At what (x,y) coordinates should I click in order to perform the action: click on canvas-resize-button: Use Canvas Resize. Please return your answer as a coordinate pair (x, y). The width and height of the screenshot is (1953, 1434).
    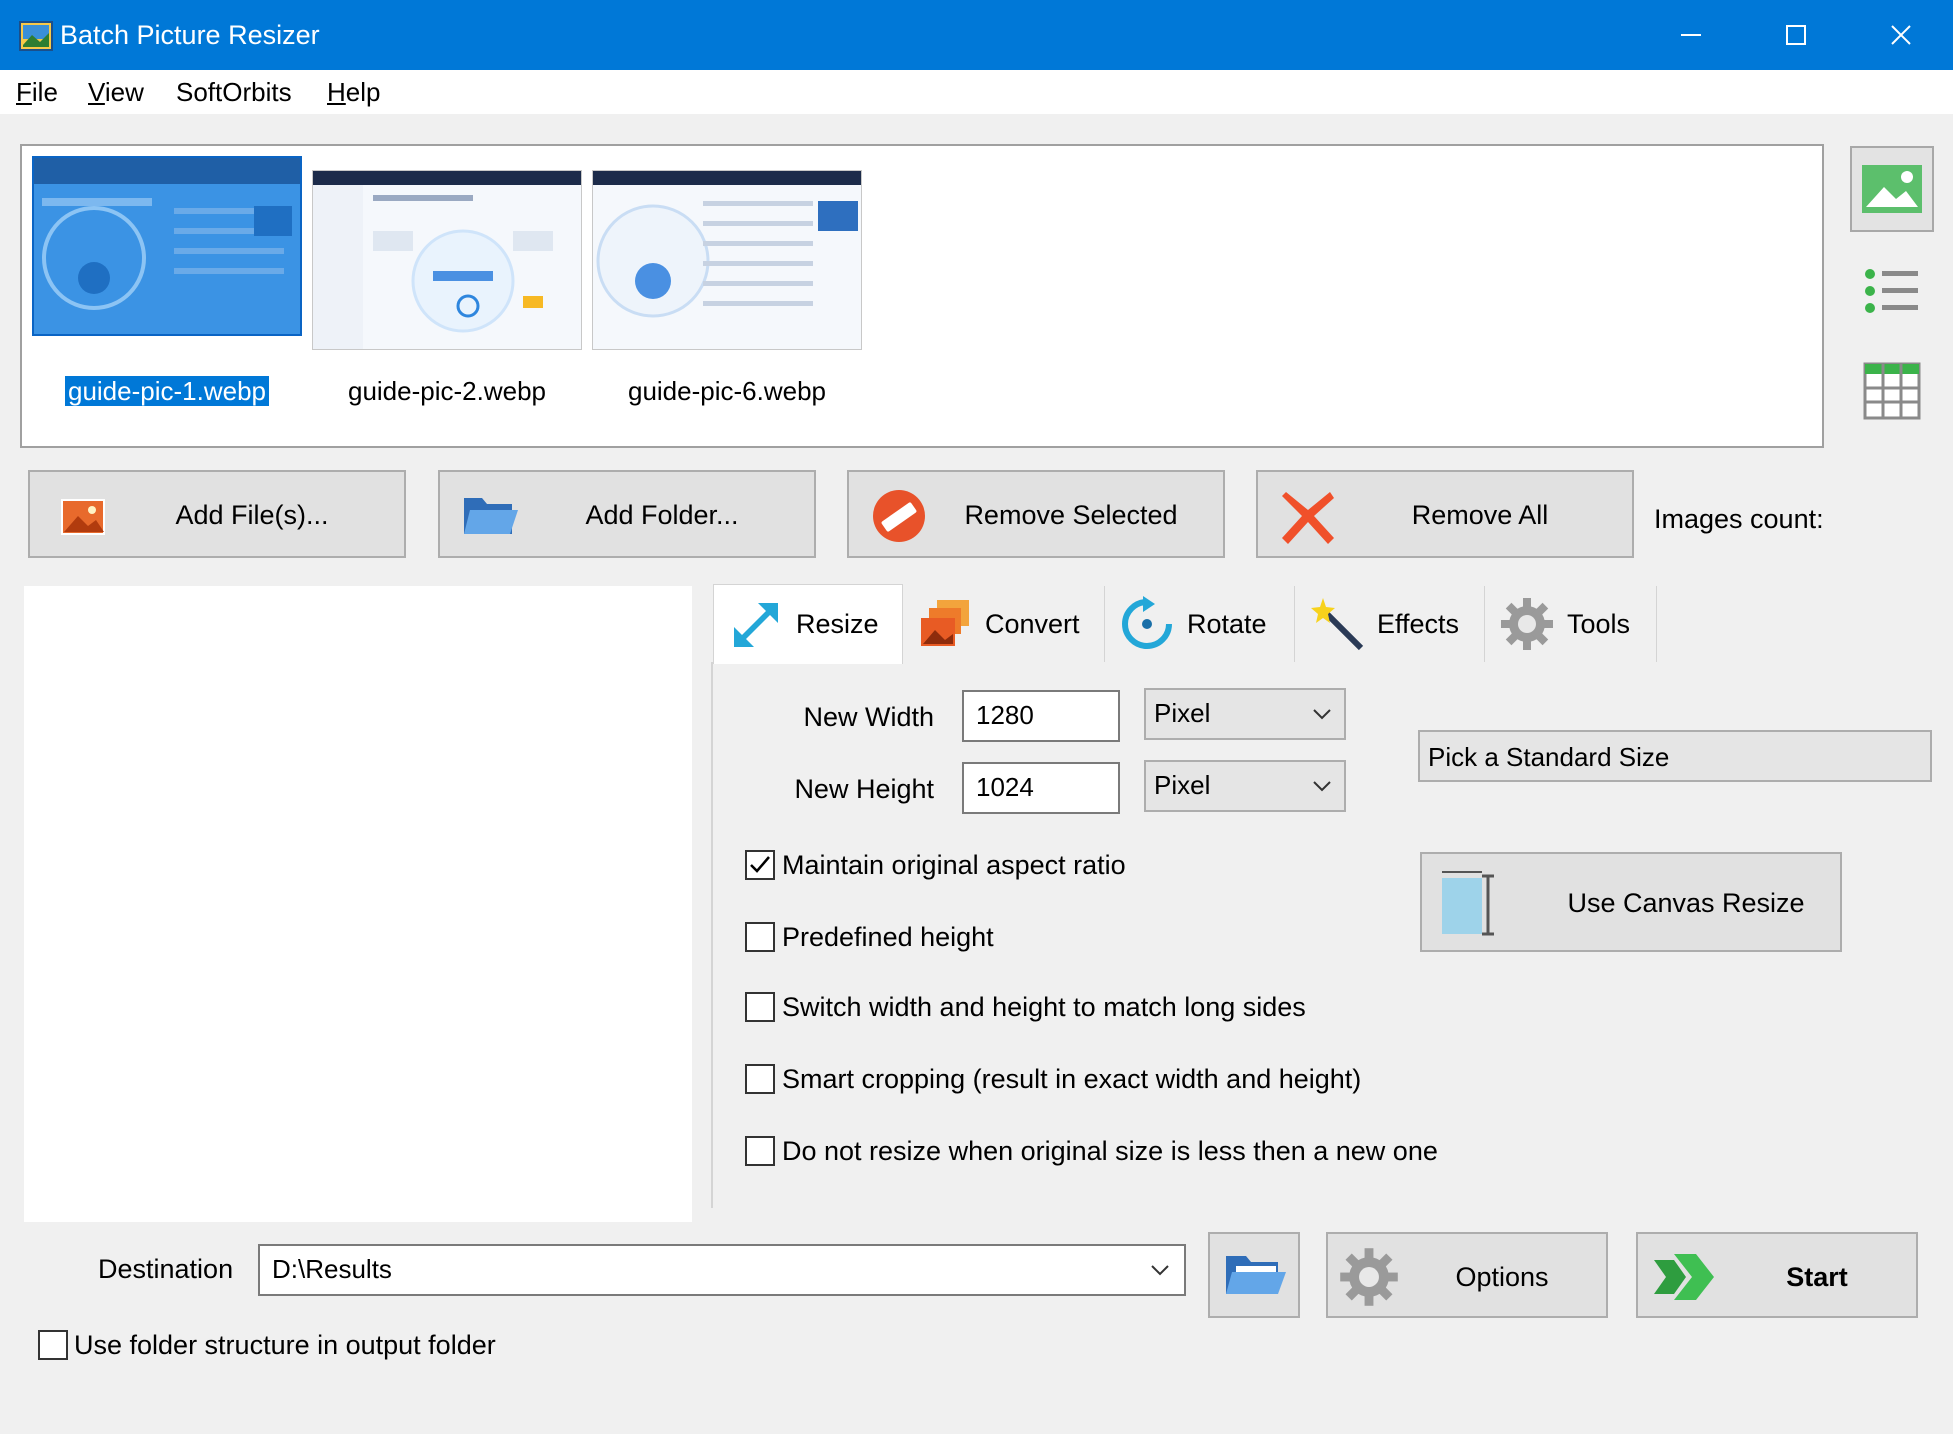
    Looking at the image, I should click on (1631, 902).